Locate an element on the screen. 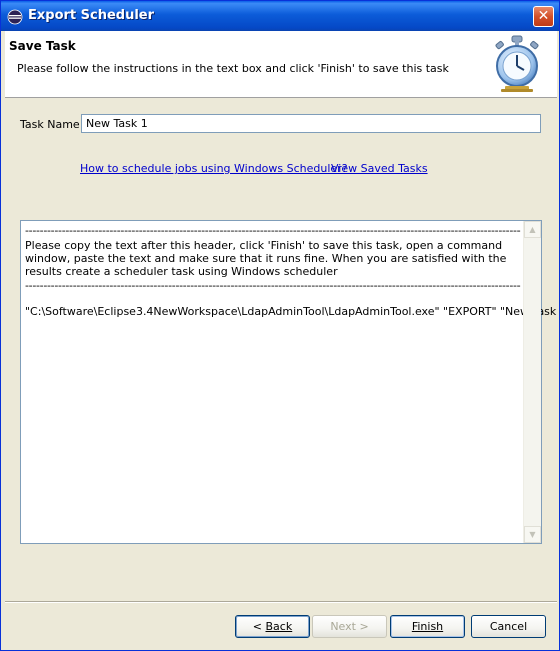  finish-button: Finish is located at coordinates (427, 626).